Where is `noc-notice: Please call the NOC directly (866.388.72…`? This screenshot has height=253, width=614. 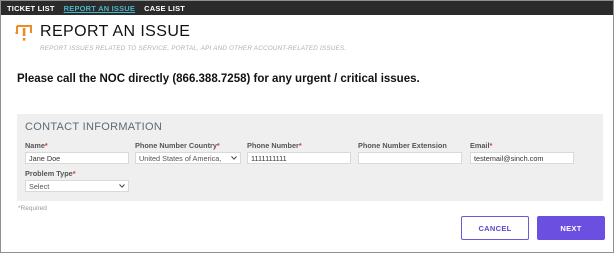
noc-notice: Please call the NOC directly (866.388.72… is located at coordinates (218, 79).